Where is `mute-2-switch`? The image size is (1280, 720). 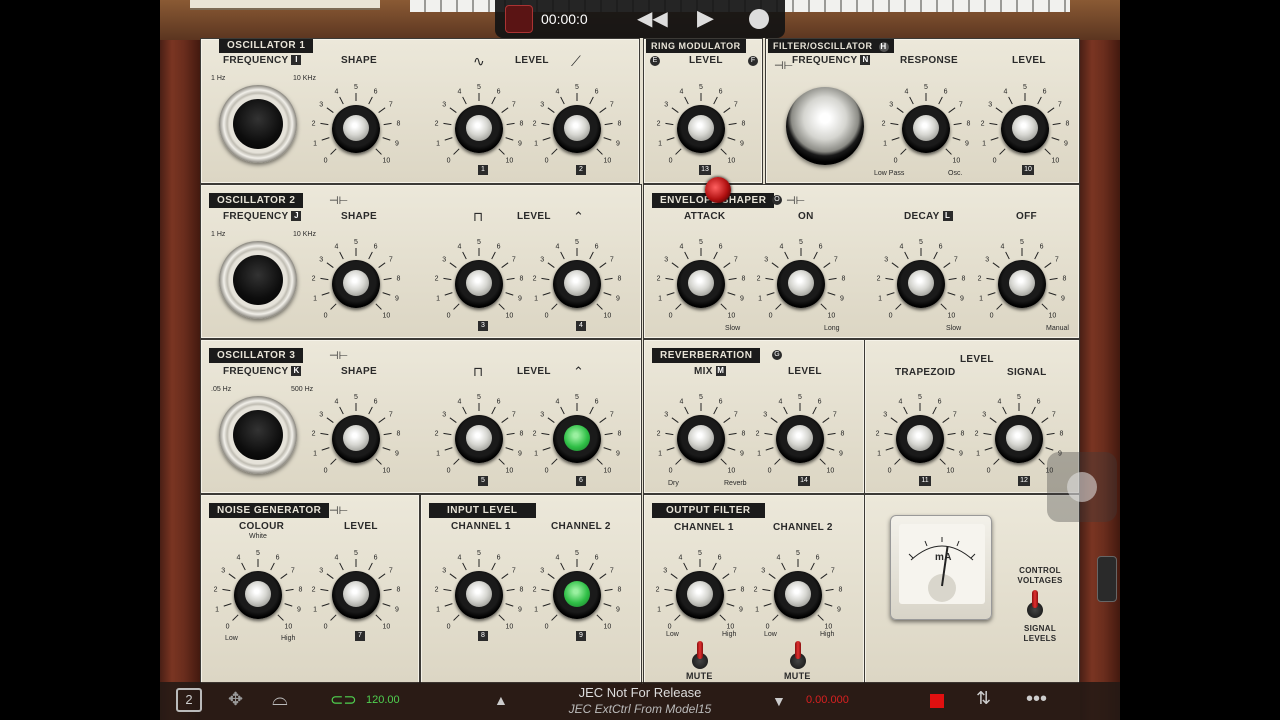 mute-2-switch is located at coordinates (798, 656).